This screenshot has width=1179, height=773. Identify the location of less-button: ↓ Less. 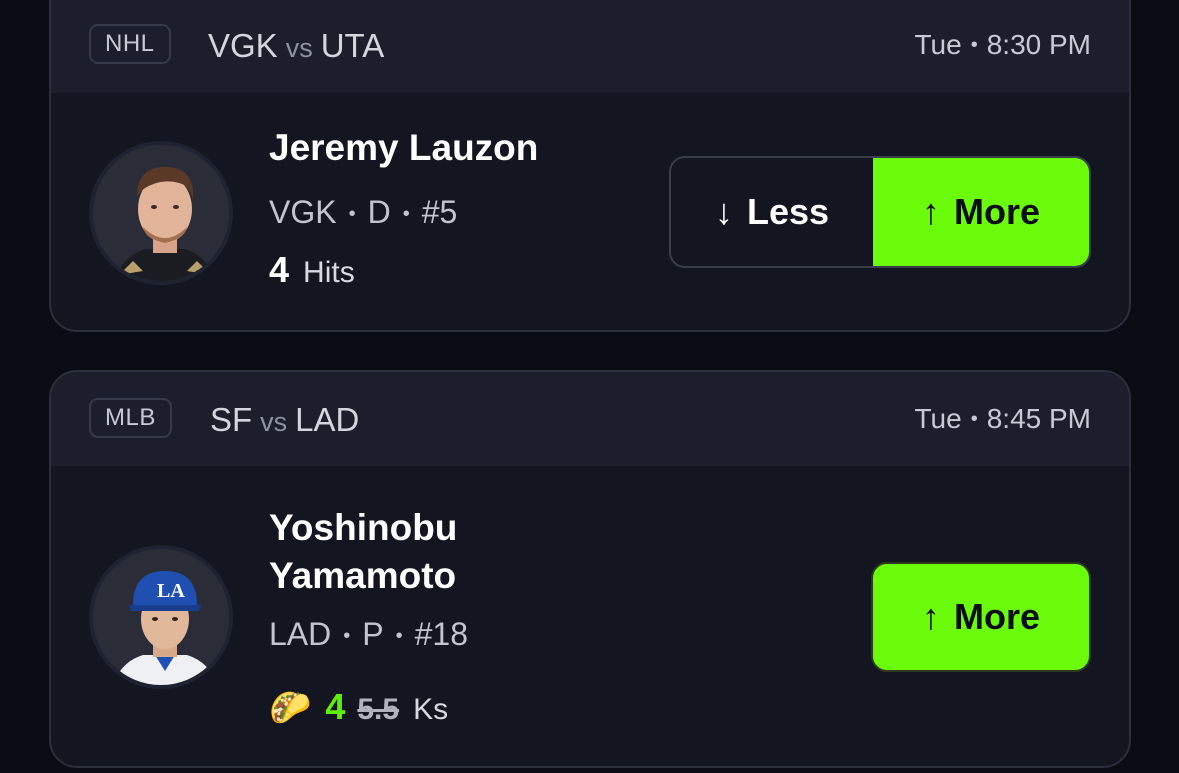
(772, 212).